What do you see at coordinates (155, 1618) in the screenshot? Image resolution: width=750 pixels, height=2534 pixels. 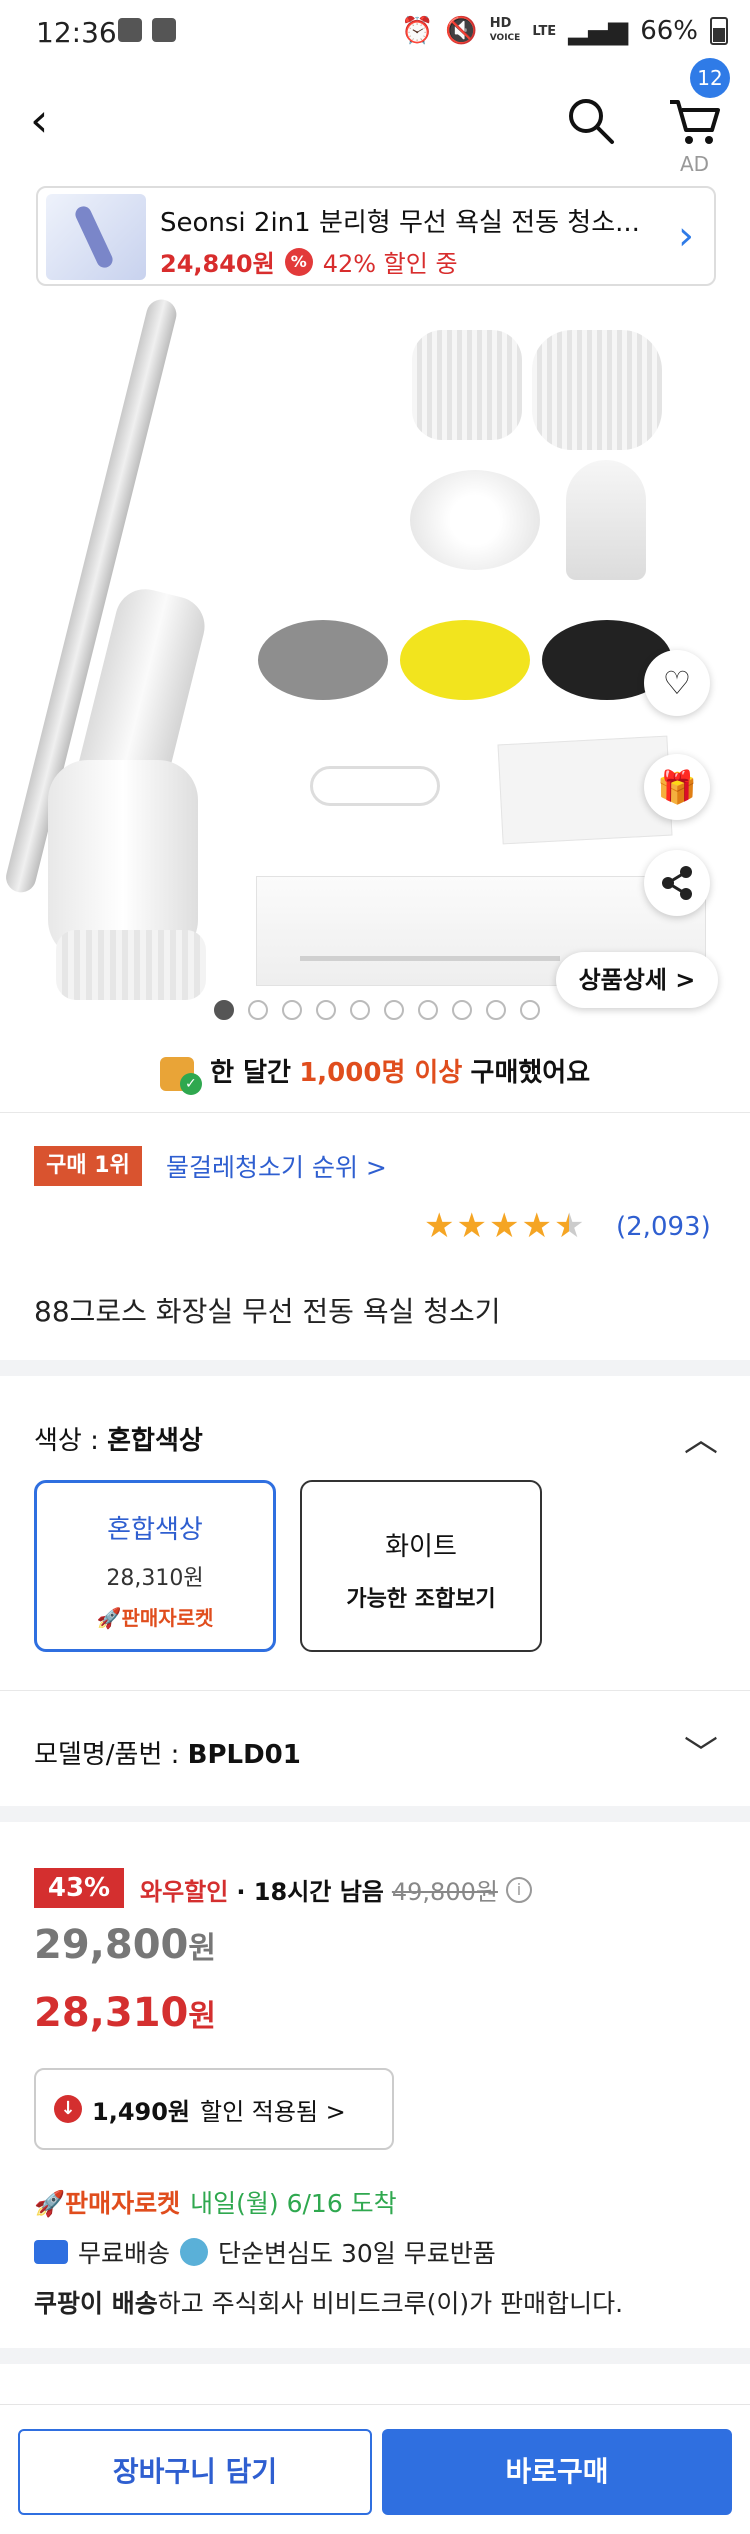 I see `seller-rocket-badge: 🚀판매자로켓` at bounding box center [155, 1618].